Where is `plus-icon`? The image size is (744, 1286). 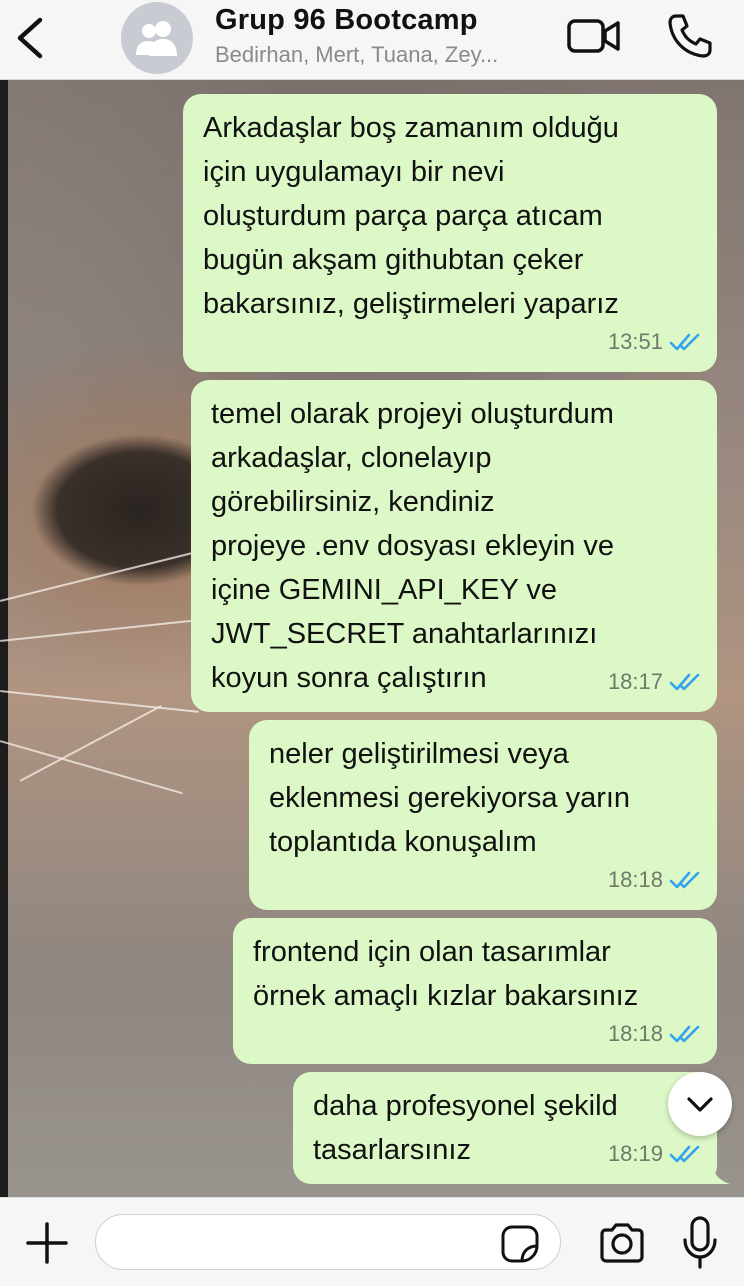 plus-icon is located at coordinates (47, 1243).